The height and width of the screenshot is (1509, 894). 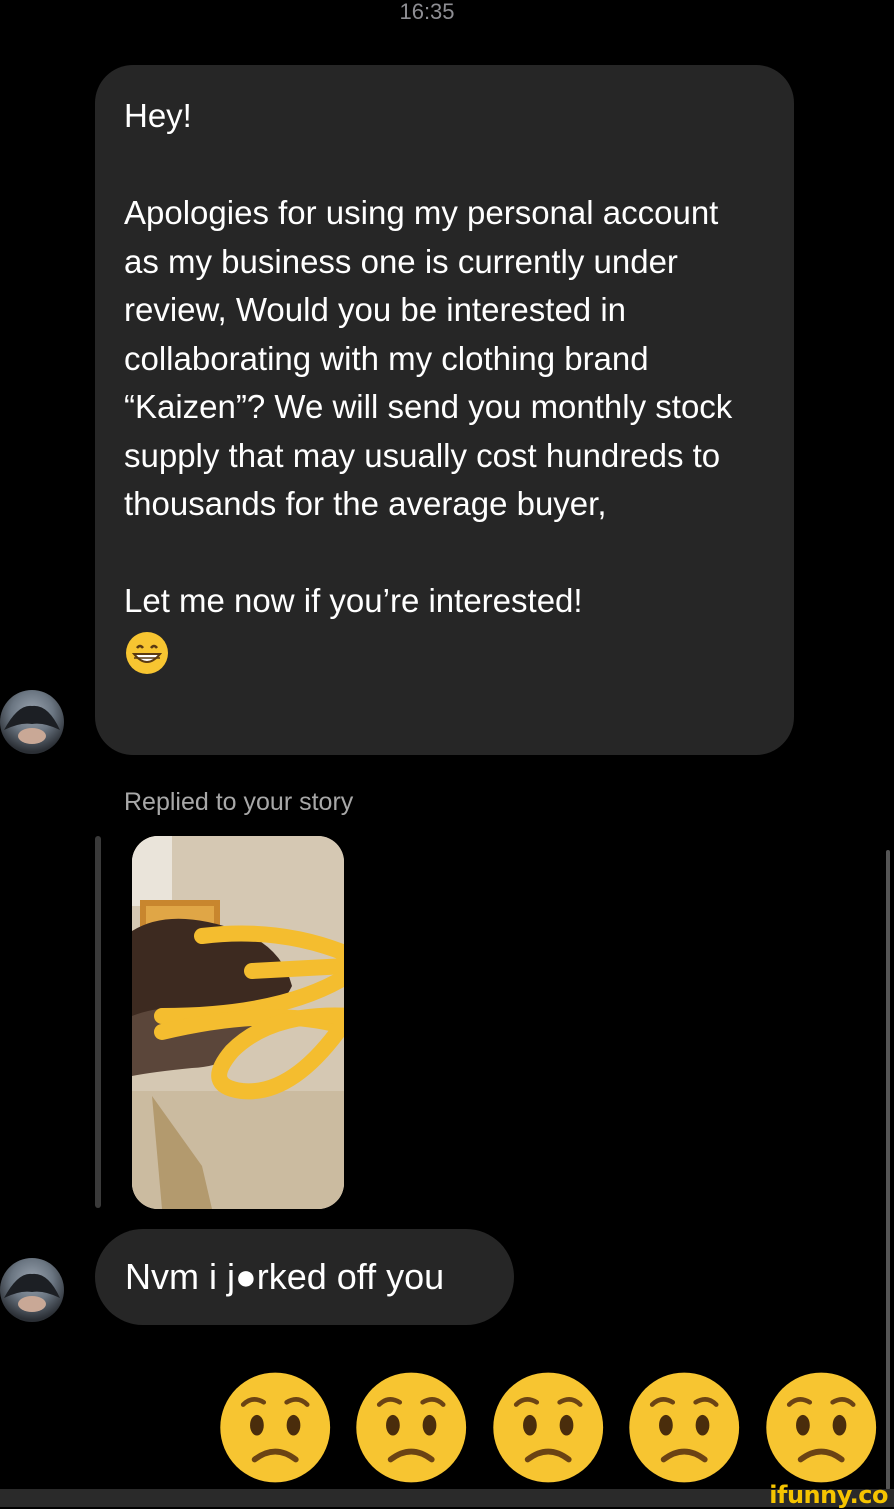 I want to click on story-thumbnail, so click(x=238, y=1022).